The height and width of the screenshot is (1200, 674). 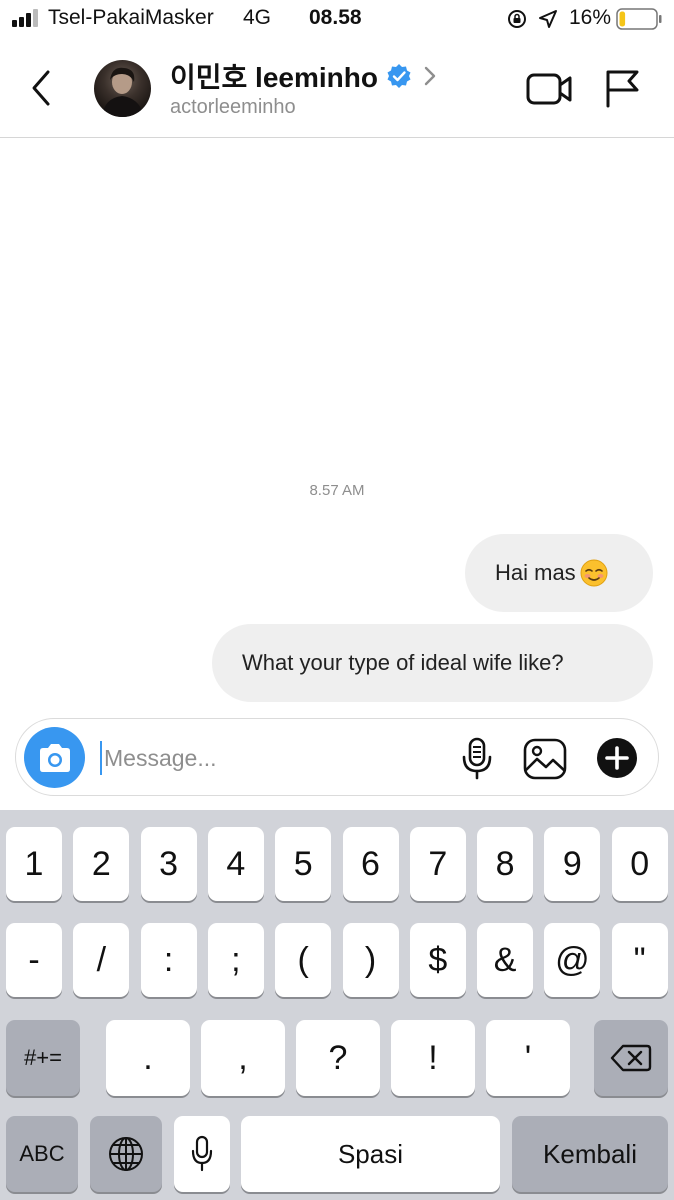 I want to click on key-row1-8: 9, so click(x=572, y=864).